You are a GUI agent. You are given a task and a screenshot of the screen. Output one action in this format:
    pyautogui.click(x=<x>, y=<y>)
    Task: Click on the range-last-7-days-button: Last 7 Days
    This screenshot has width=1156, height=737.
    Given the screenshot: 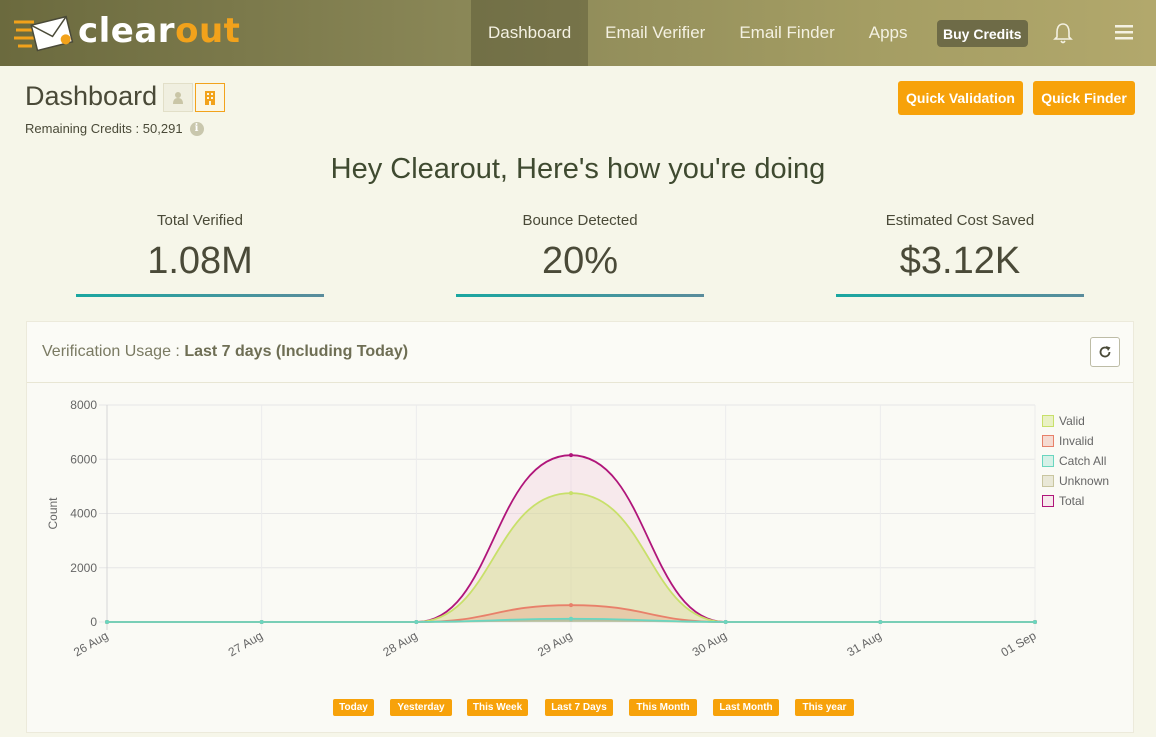 What is the action you would take?
    pyautogui.click(x=579, y=707)
    